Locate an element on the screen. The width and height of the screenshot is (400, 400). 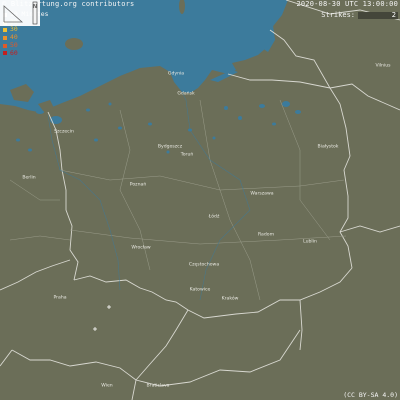
legend-item: 60 is located at coordinates (25, 53).